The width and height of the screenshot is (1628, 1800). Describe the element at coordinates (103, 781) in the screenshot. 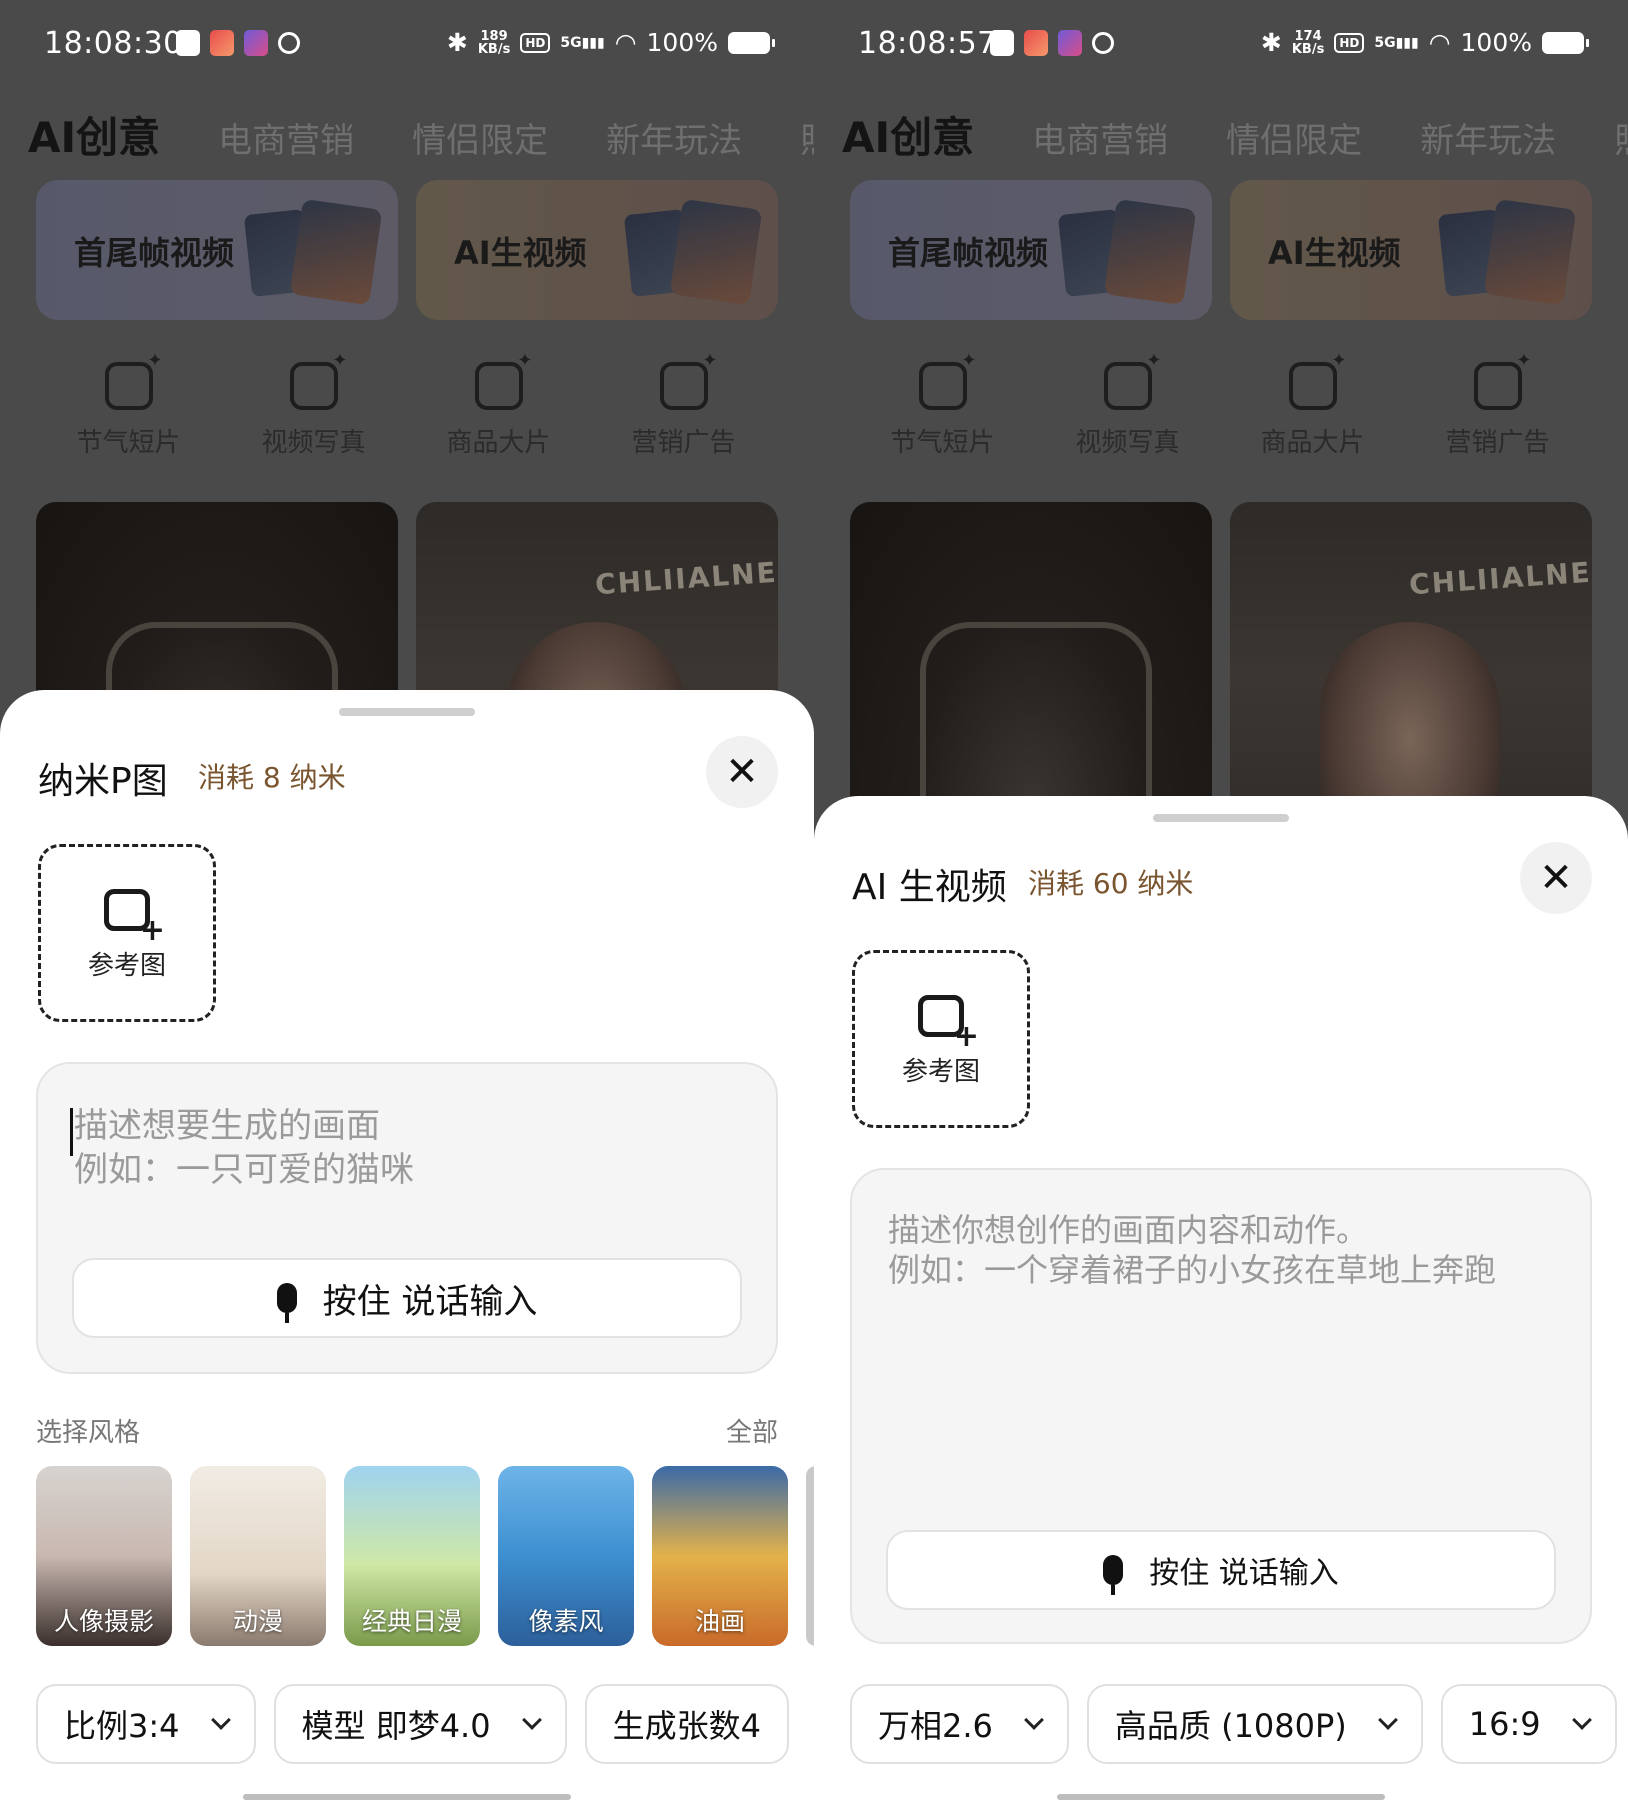

I see `sheet-title: 纳米P图` at that location.